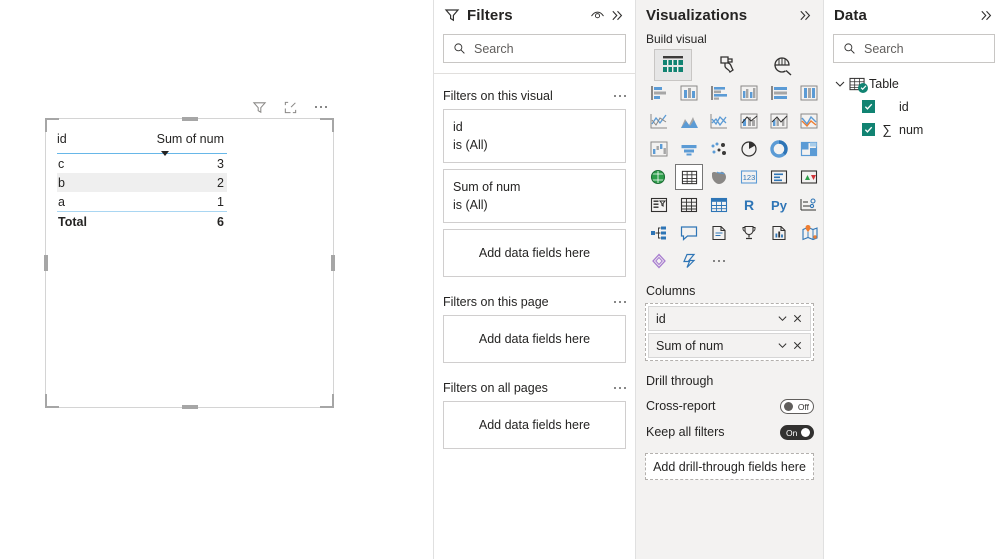  What do you see at coordinates (689, 121) in the screenshot?
I see `area-chart-icon` at bounding box center [689, 121].